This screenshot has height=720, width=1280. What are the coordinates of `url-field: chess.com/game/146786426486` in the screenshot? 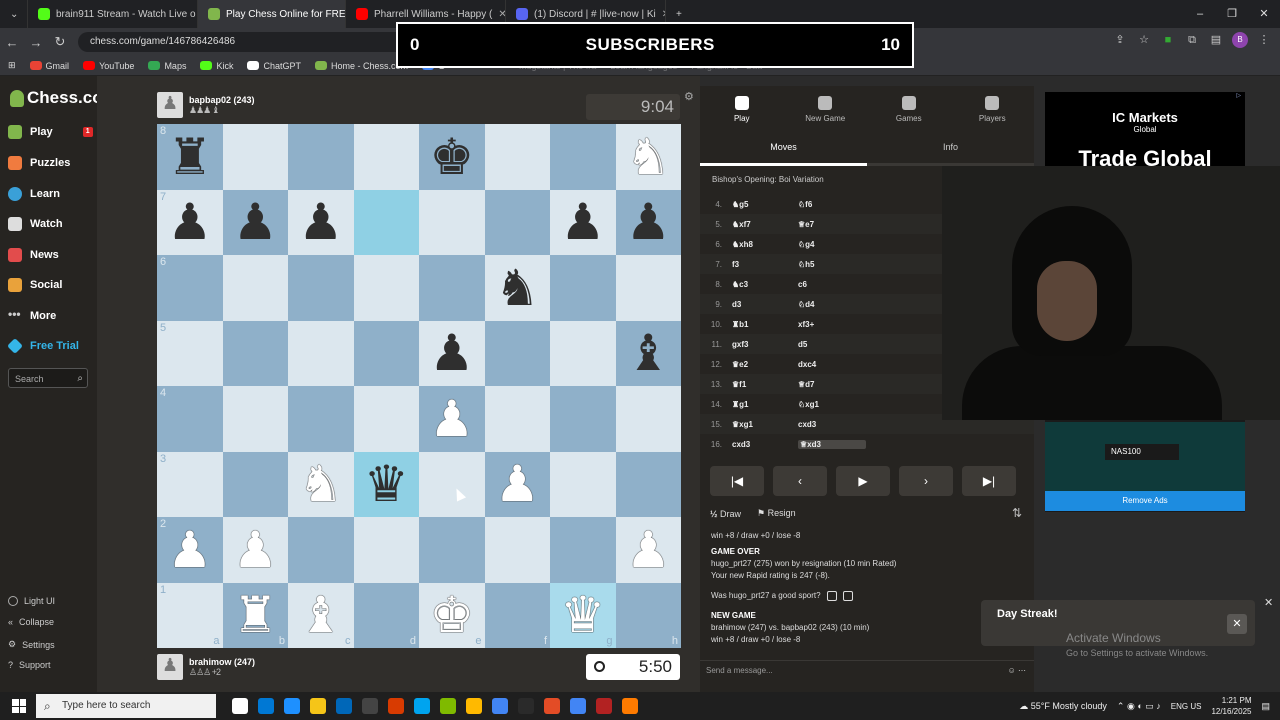 It's located at (248, 42).